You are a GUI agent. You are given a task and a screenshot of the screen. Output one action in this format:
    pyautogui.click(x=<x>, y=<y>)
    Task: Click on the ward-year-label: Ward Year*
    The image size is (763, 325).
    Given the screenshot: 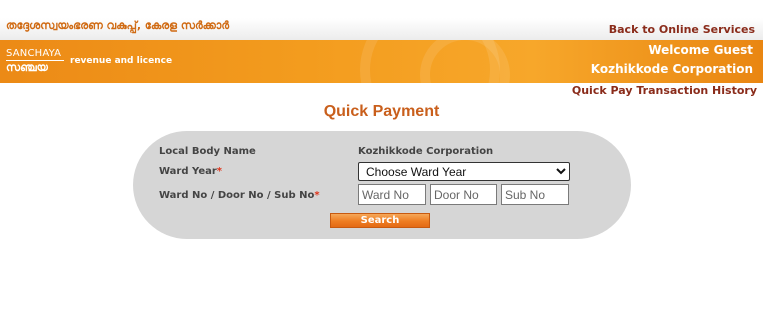 What is the action you would take?
    pyautogui.click(x=190, y=171)
    